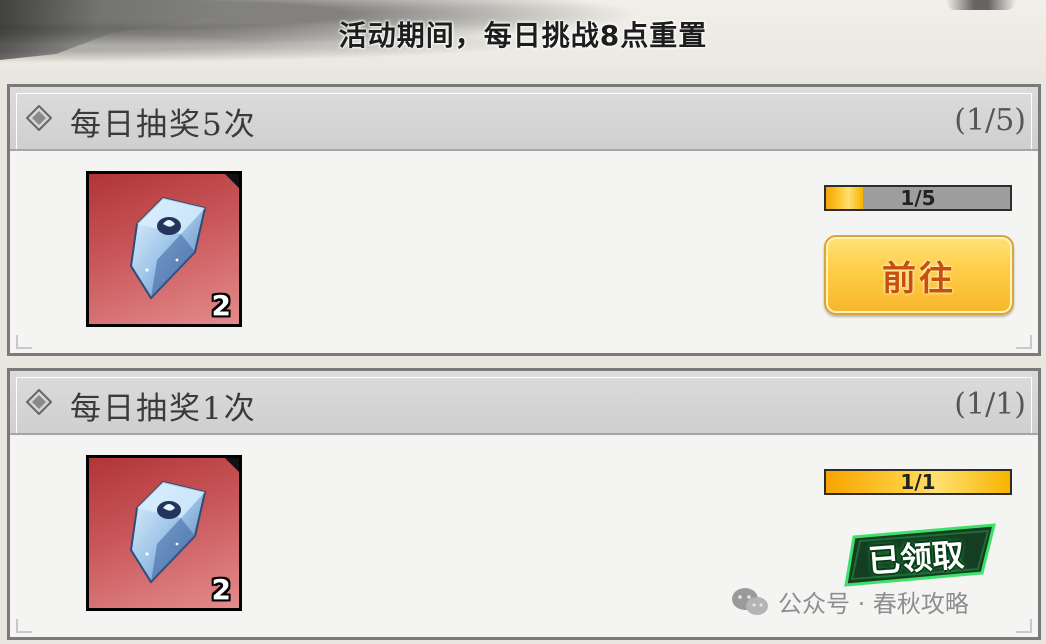 This screenshot has height=644, width=1046. I want to click on reset-notice: 活动期间，每日挑战8点重置, so click(523, 35).